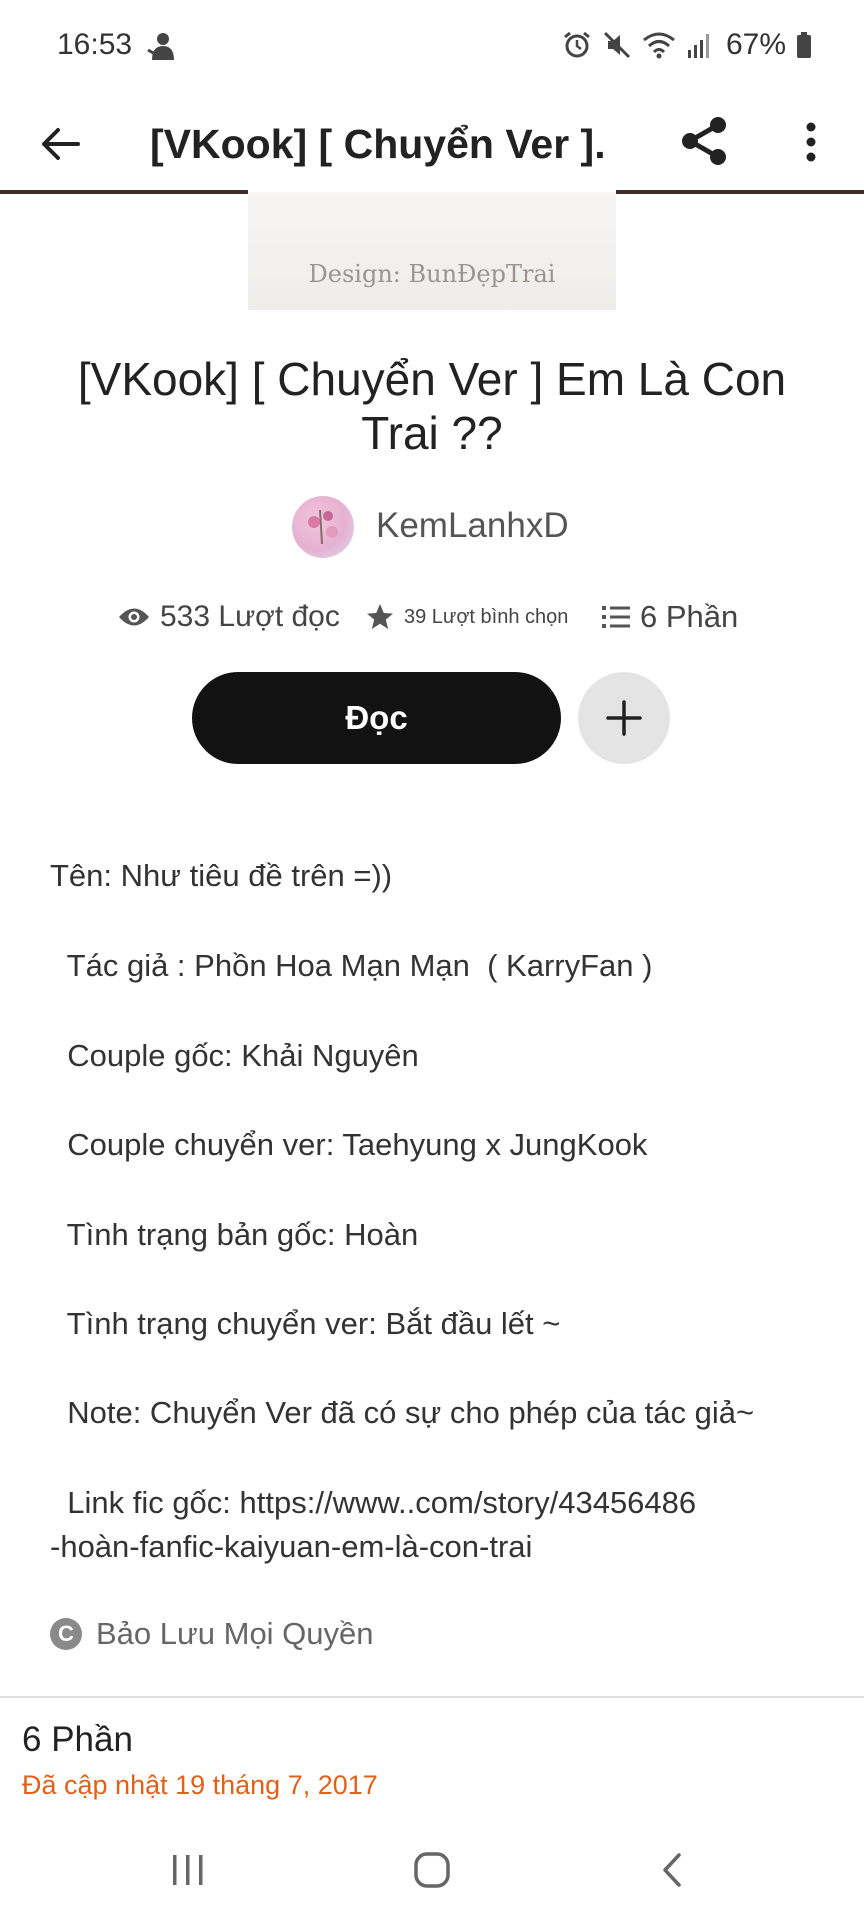 This screenshot has height=1920, width=864. I want to click on chevron-left-icon, so click(672, 1870).